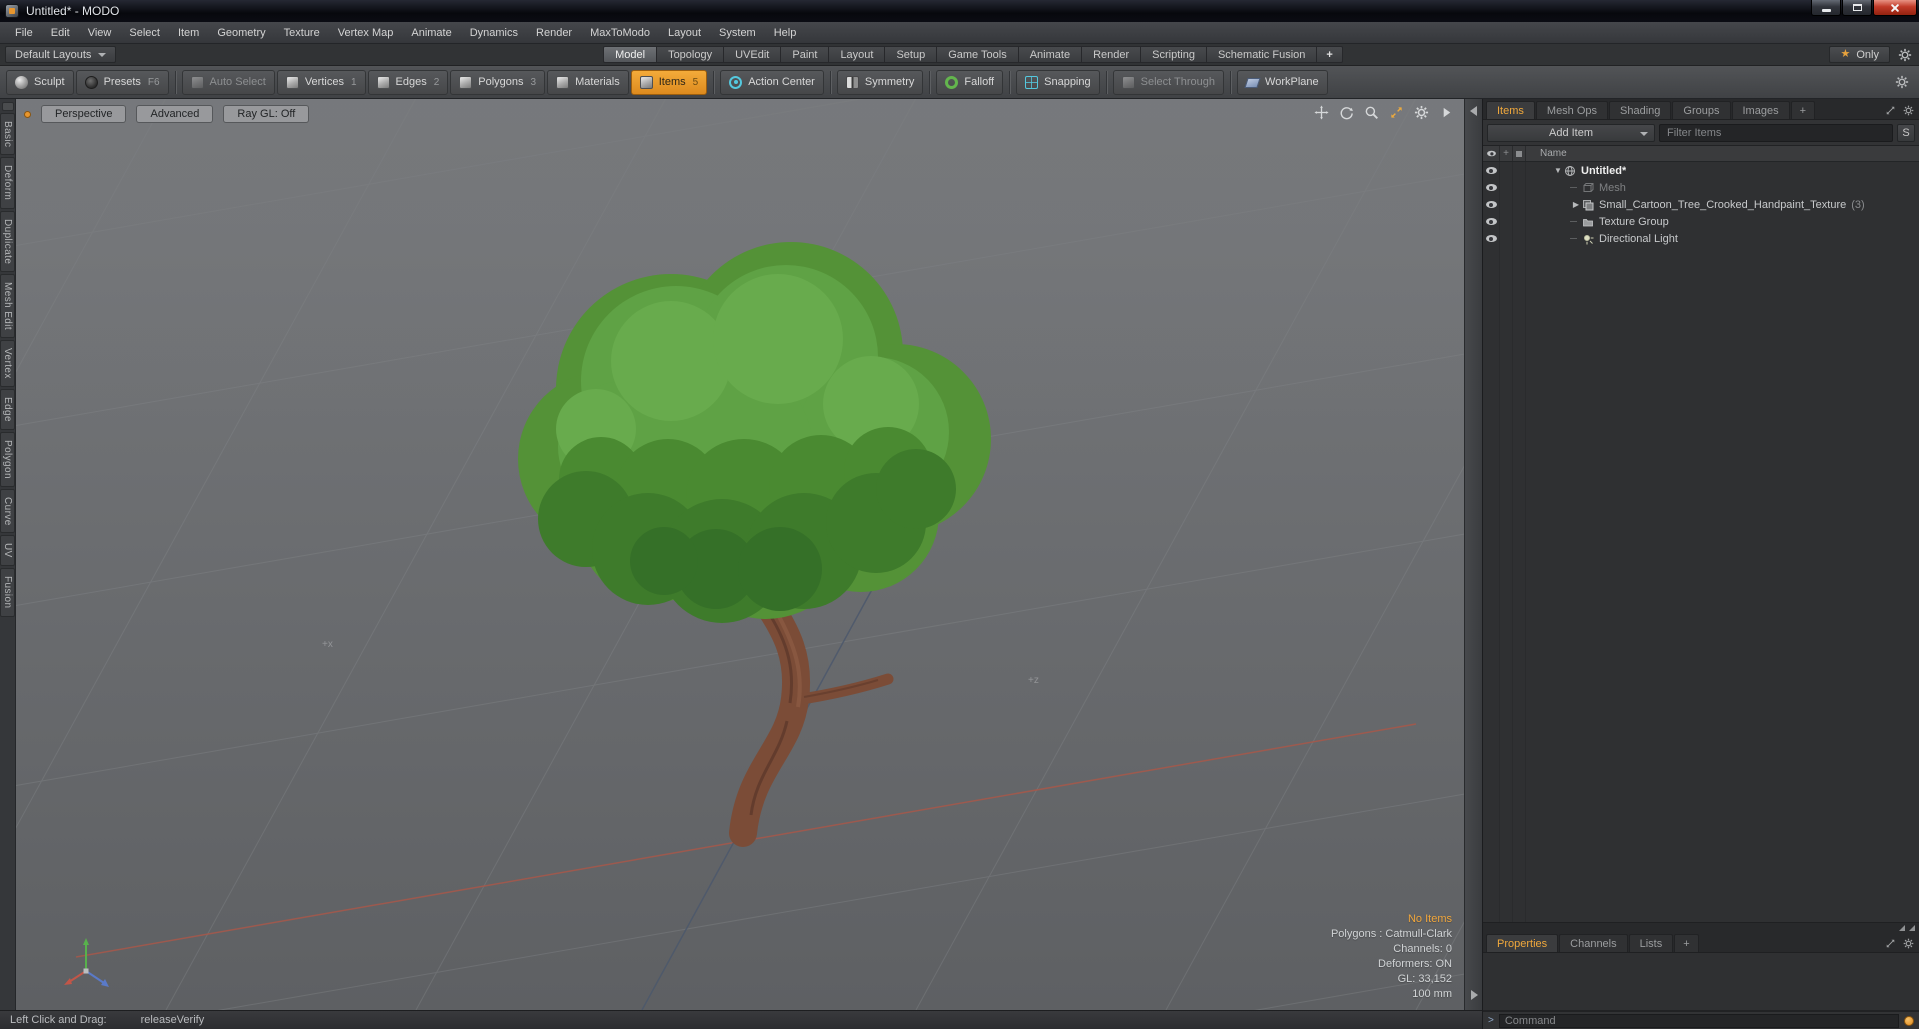  Describe the element at coordinates (1651, 943) in the screenshot. I see `tab-lists: Lists` at that location.